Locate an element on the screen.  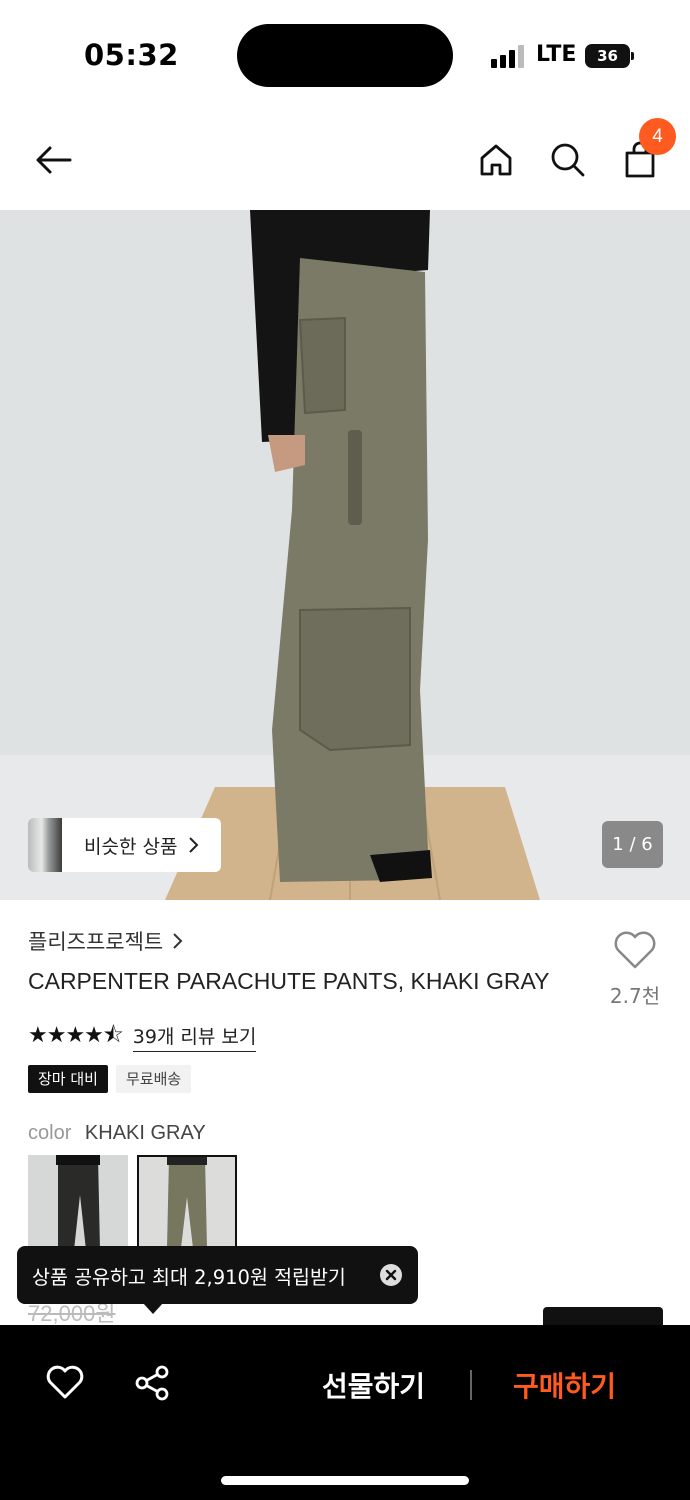
back-button is located at coordinates (54, 160).